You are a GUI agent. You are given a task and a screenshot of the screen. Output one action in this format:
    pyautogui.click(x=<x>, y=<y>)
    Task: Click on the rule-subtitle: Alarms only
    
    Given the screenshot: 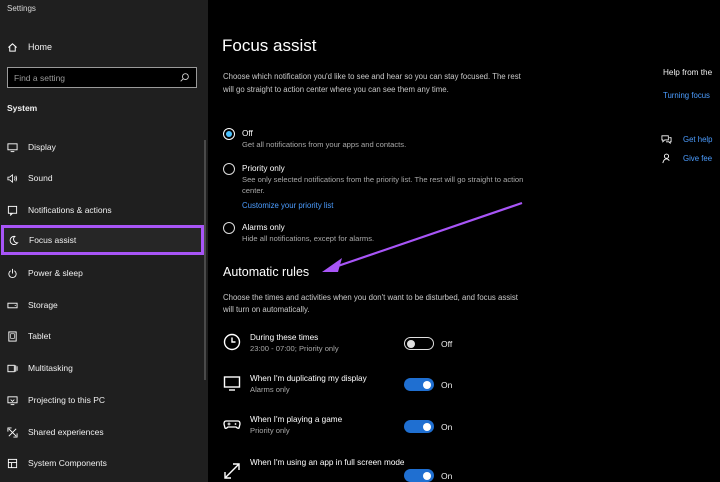 What is the action you would take?
    pyautogui.click(x=270, y=389)
    